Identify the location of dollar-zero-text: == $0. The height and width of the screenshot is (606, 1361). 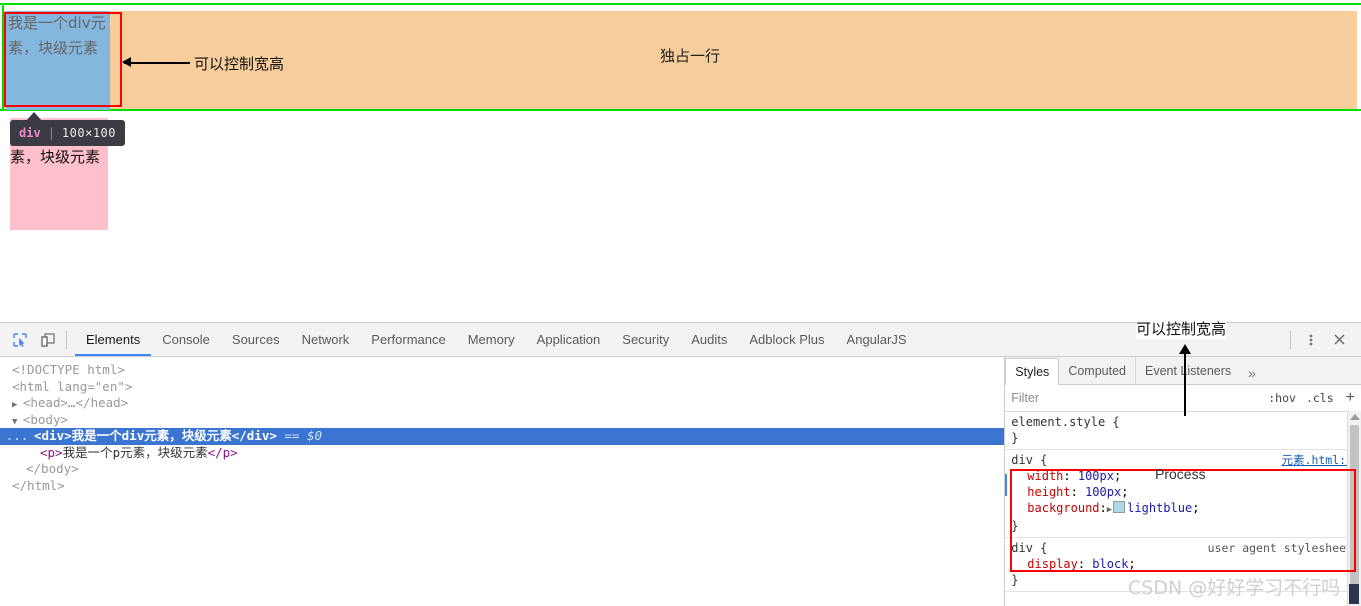
(303, 435).